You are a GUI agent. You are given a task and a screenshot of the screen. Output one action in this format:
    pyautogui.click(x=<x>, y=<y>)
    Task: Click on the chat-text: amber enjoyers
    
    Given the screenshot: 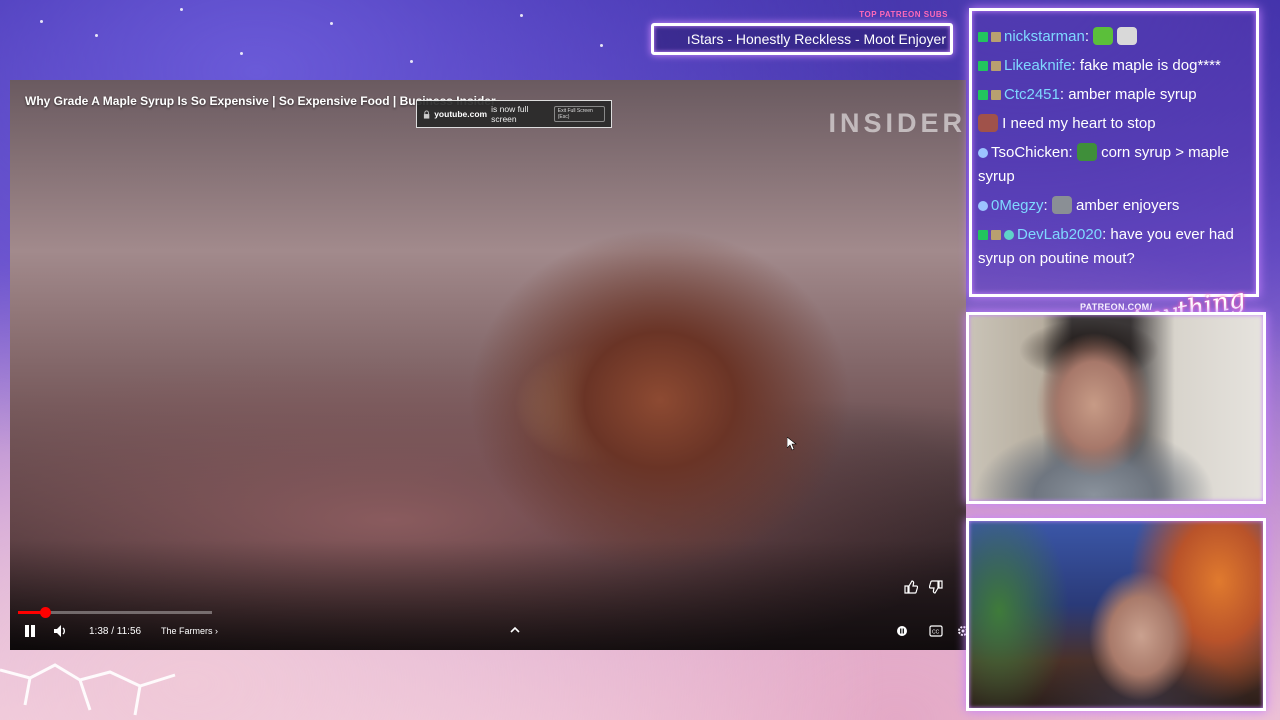 What is the action you would take?
    pyautogui.click(x=1128, y=205)
    